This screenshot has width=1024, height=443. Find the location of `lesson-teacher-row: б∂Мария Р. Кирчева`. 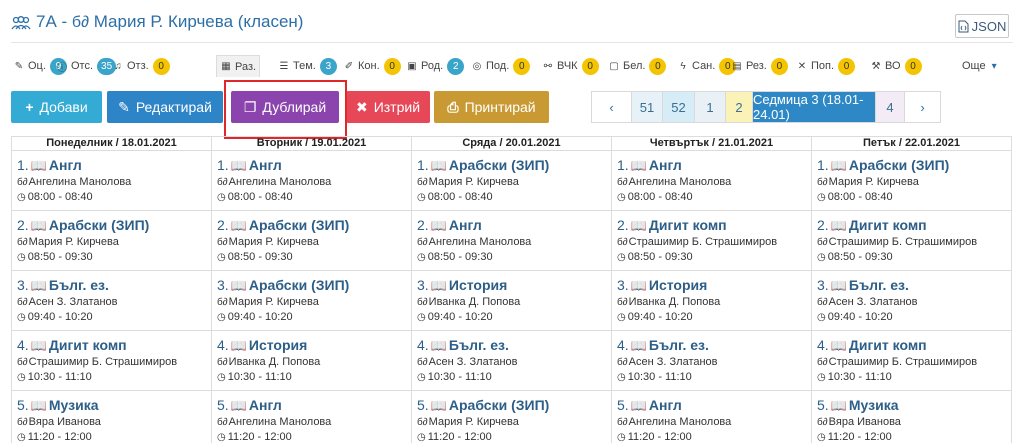

lesson-teacher-row: б∂Мария Р. Кирчева is located at coordinates (314, 243).